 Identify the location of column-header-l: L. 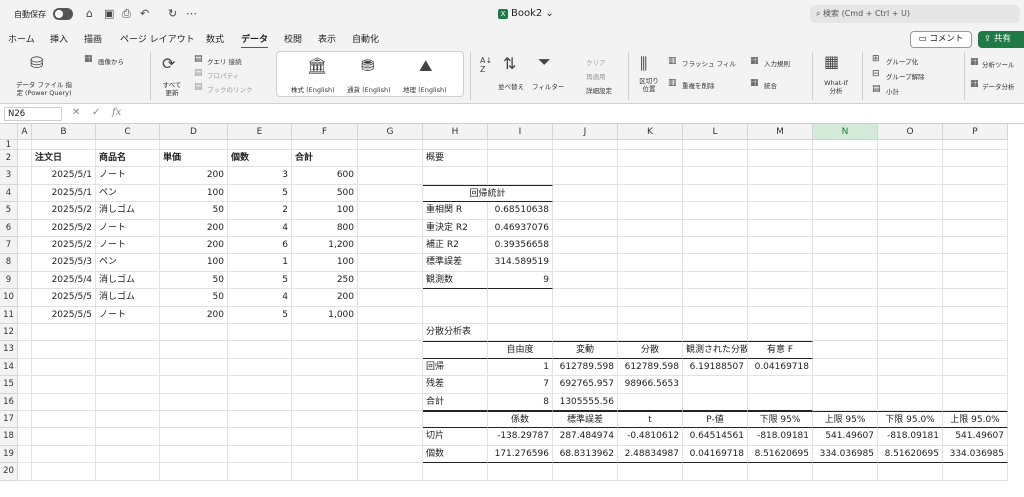
(715, 132).